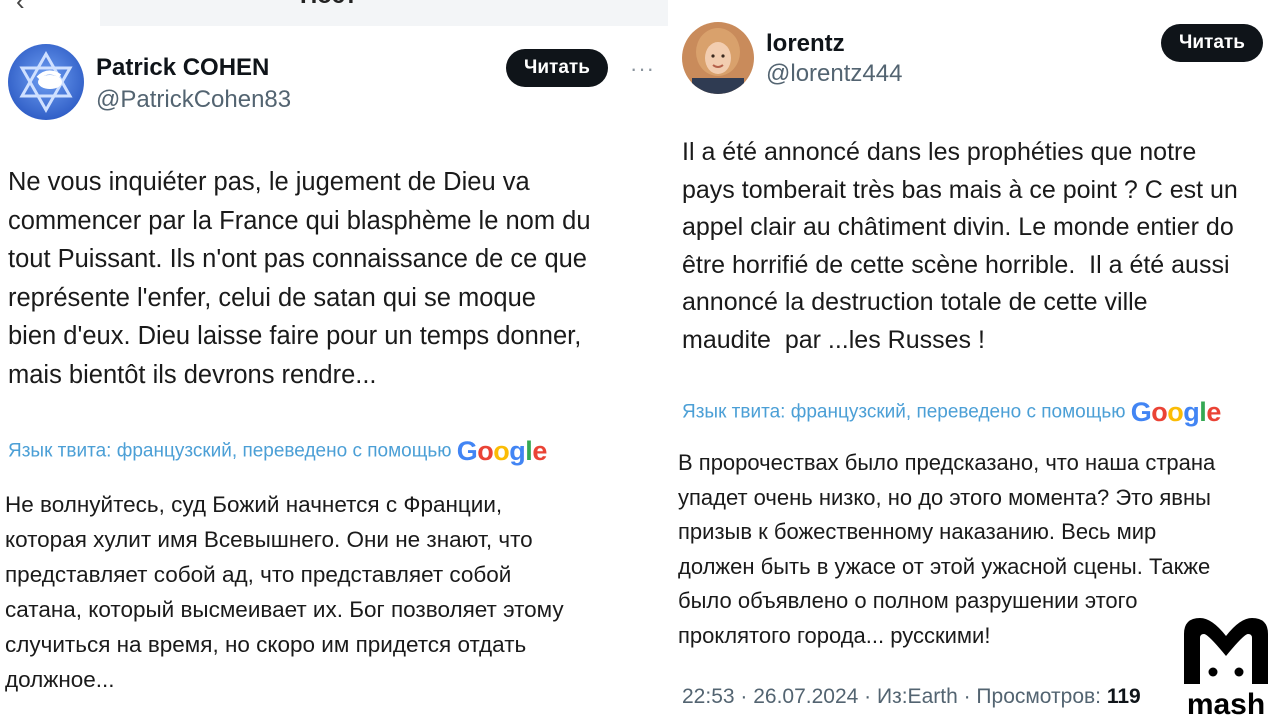 The height and width of the screenshot is (723, 1280). What do you see at coordinates (182, 68) in the screenshot?
I see `author-name: Patrick COHEN` at bounding box center [182, 68].